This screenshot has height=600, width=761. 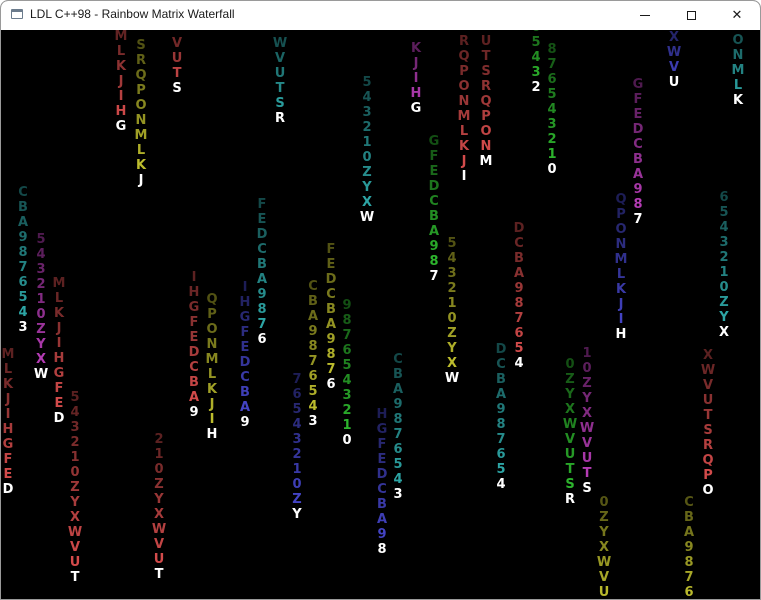 I want to click on close-button: ✕, so click(x=737, y=15).